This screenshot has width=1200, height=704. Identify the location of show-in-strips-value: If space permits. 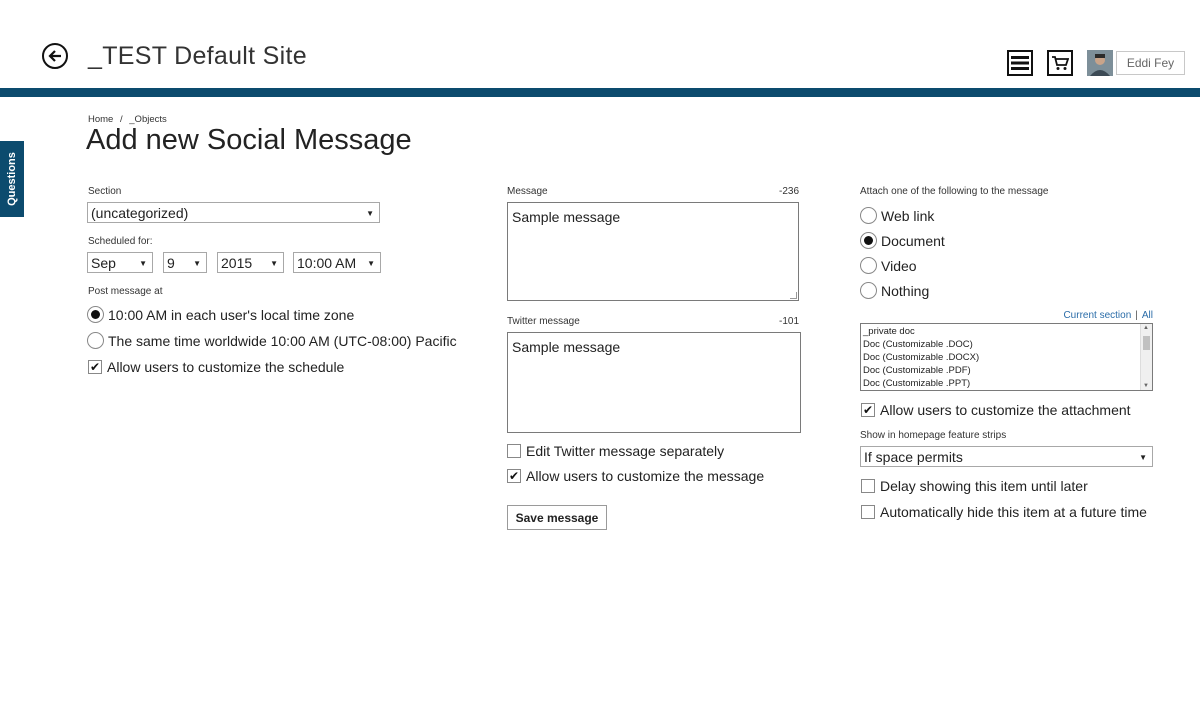
(913, 456).